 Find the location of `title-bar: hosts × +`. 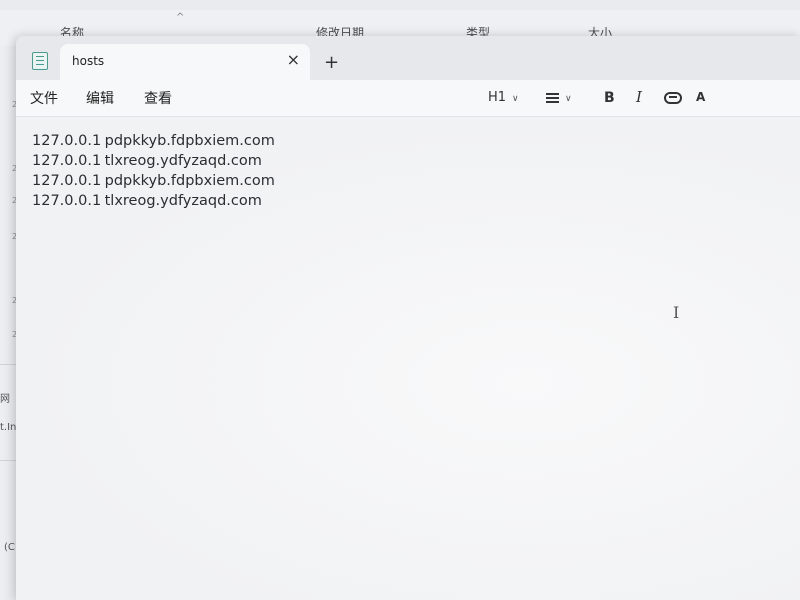

title-bar: hosts × + is located at coordinates (408, 58).